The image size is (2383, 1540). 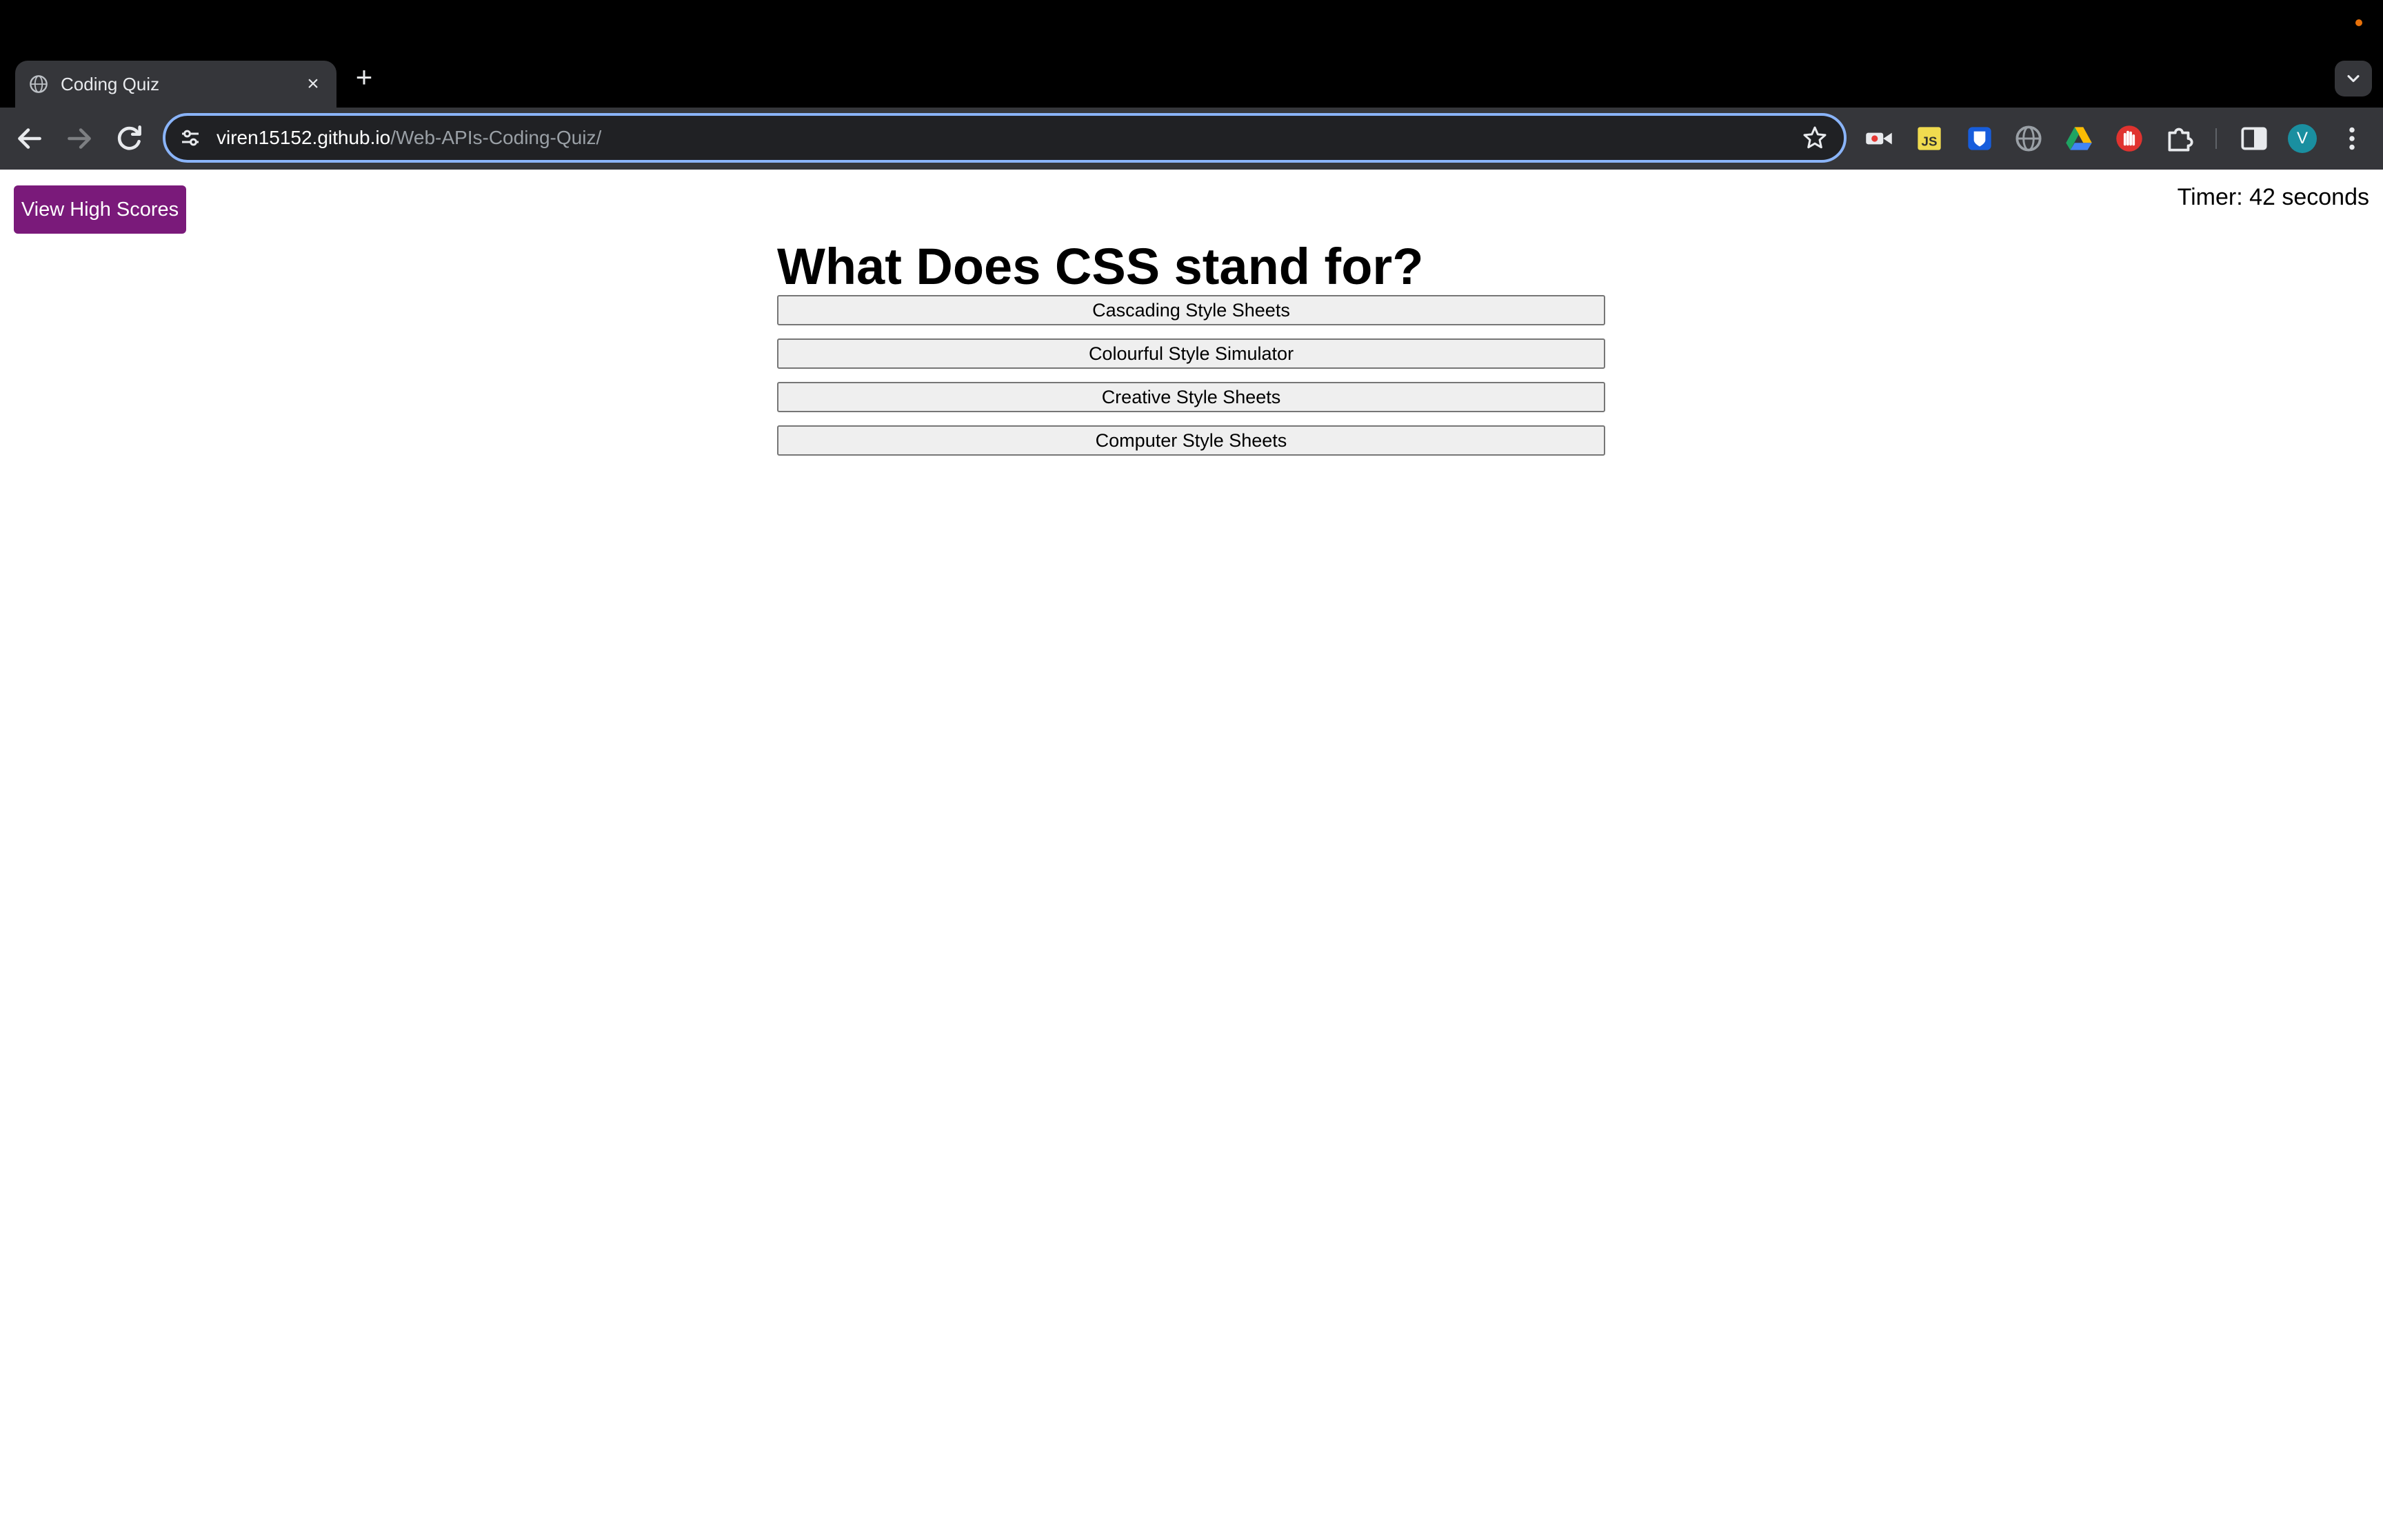 What do you see at coordinates (1879, 138) in the screenshot?
I see `screen-recorder-icon` at bounding box center [1879, 138].